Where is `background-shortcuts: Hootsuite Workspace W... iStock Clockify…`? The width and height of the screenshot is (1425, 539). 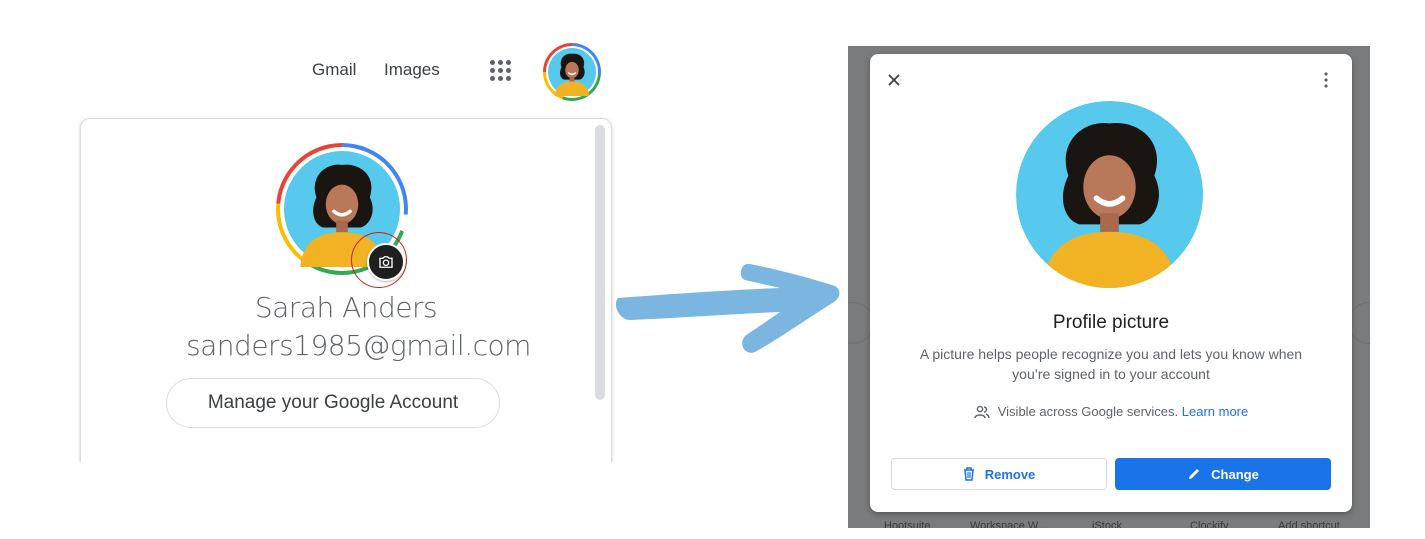 background-shortcuts: Hootsuite Workspace W... iStock Clockify… is located at coordinates (1109, 524).